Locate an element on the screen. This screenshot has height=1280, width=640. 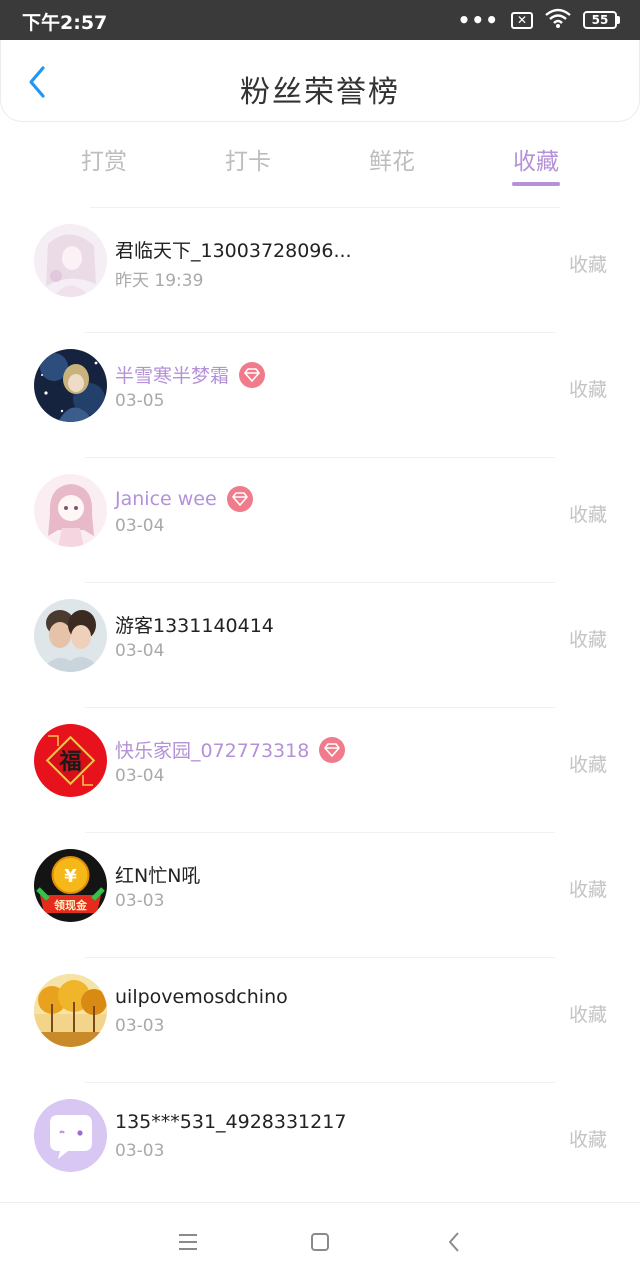
wifi-icon is located at coordinates (558, 20).